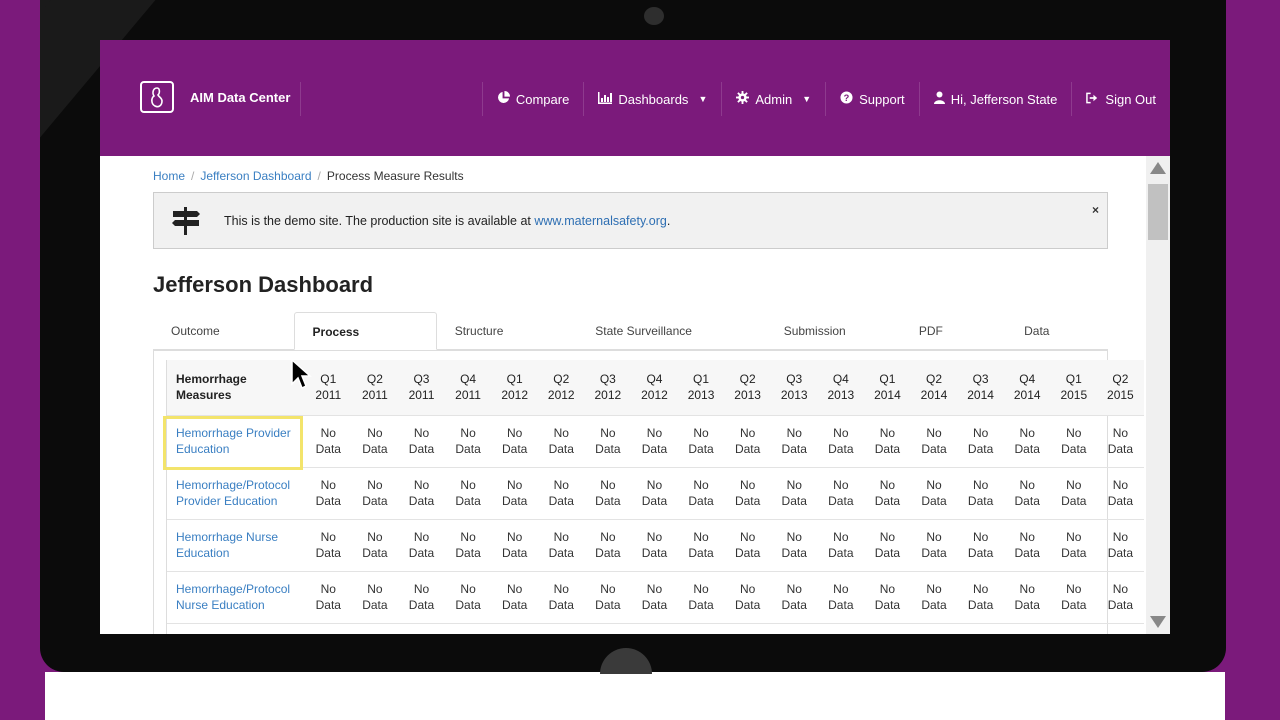 The image size is (1280, 720). I want to click on nav-hi-jefferson-state: Hi, Jefferson State, so click(995, 99).